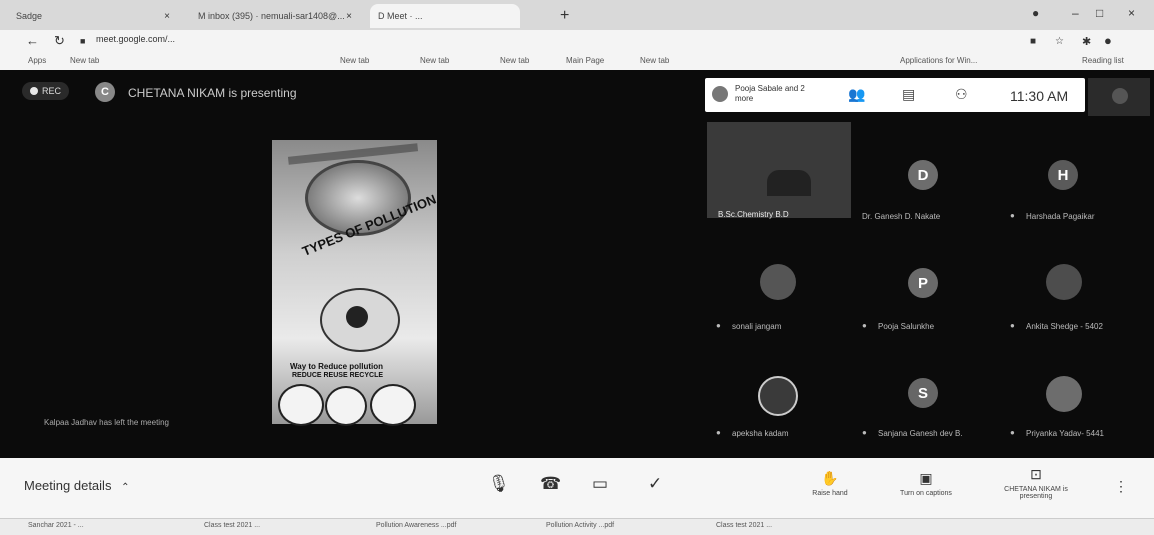 This screenshot has height=535, width=1154. I want to click on participant-name: apeksha kadam, so click(760, 433).